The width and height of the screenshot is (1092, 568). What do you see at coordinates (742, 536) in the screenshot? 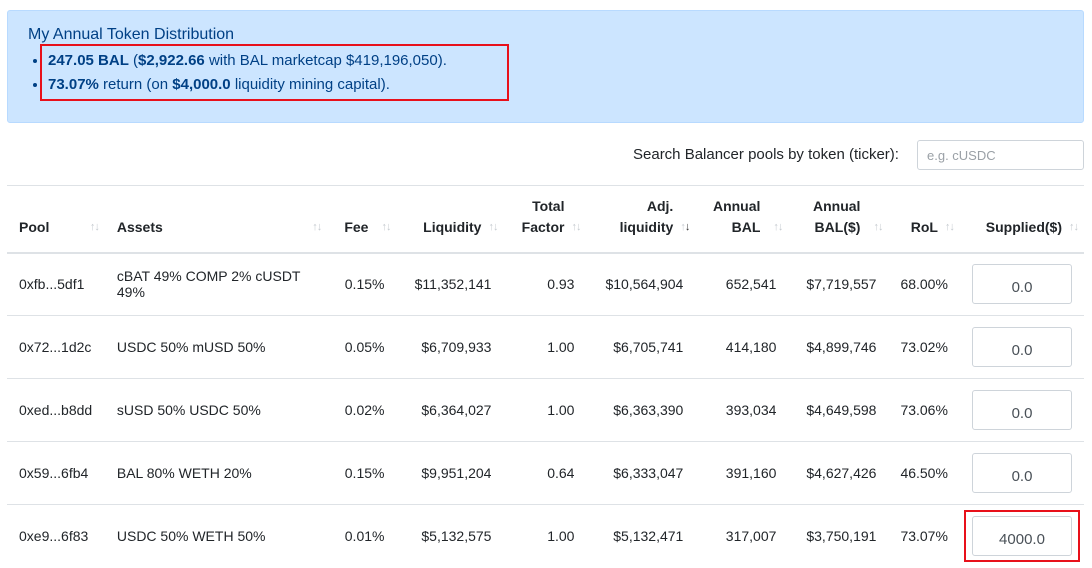
I see `pool-annual-bal: 317,007` at bounding box center [742, 536].